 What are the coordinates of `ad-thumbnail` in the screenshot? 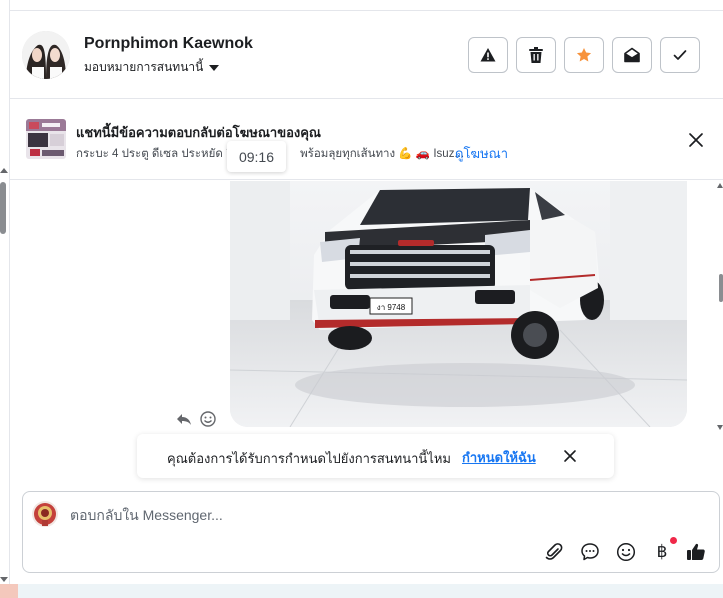 It's located at (46, 139).